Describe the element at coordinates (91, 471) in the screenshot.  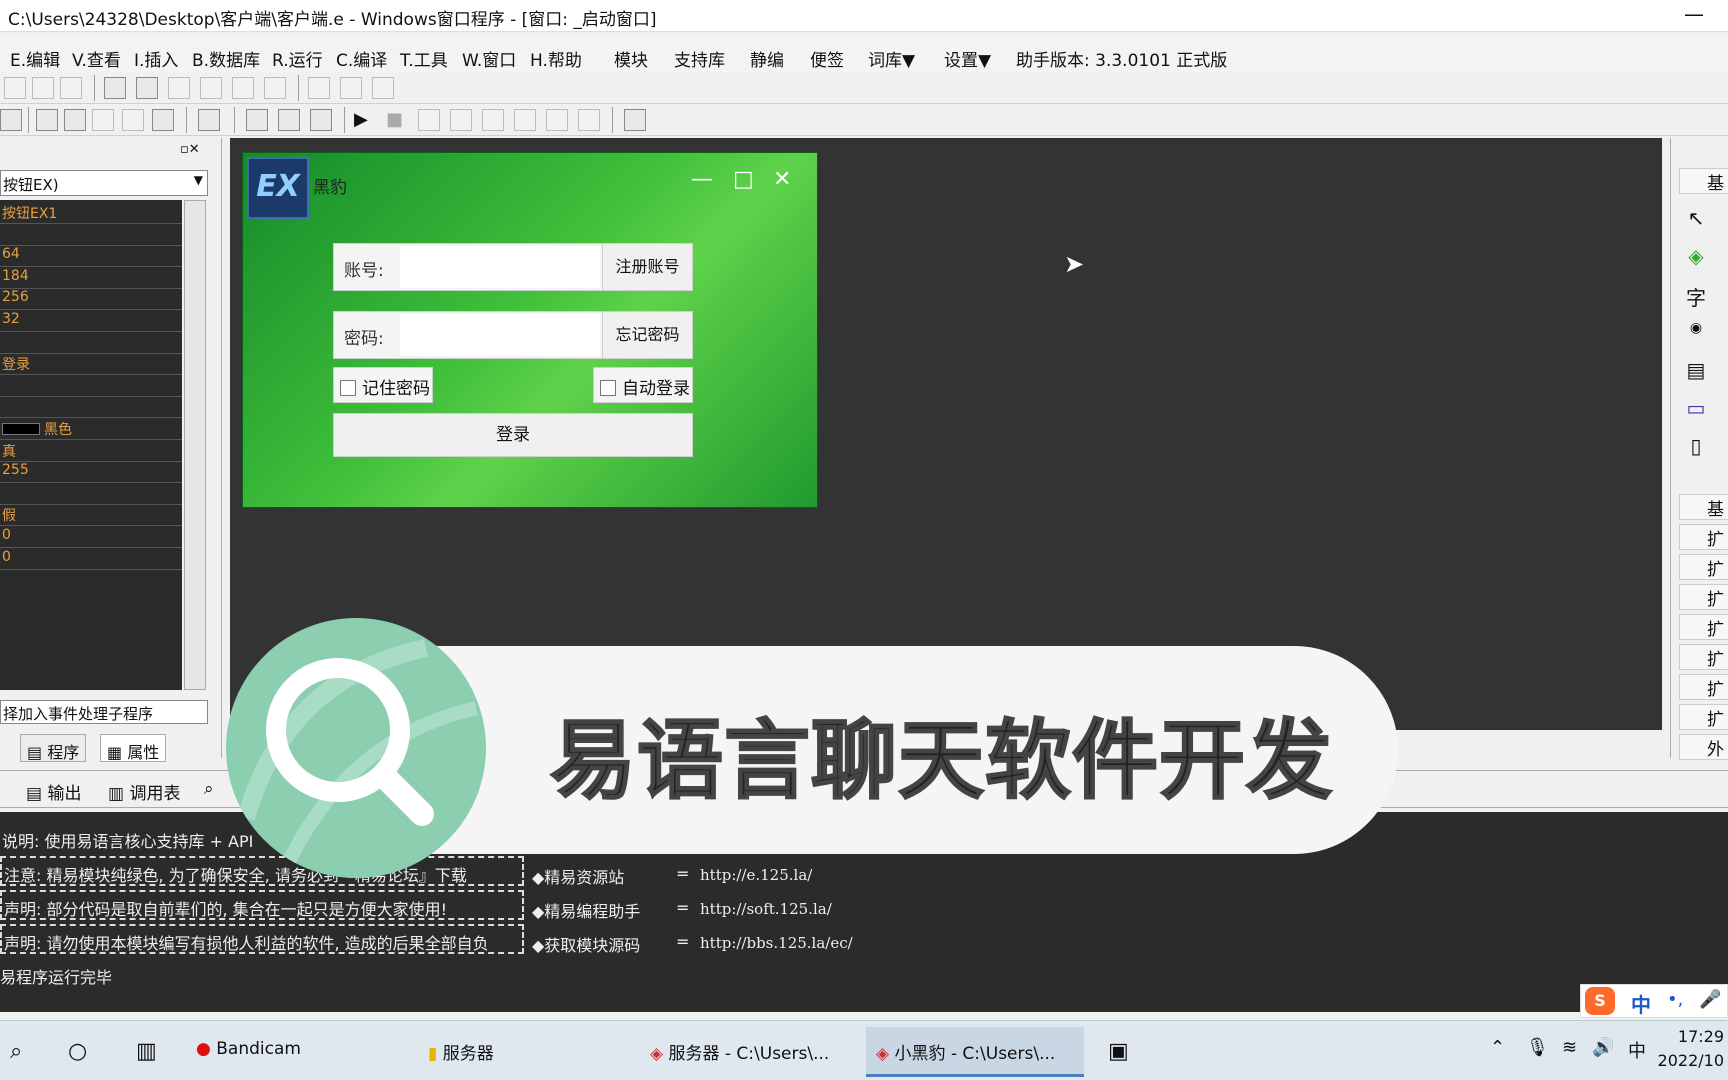
I see `property-row: 255` at that location.